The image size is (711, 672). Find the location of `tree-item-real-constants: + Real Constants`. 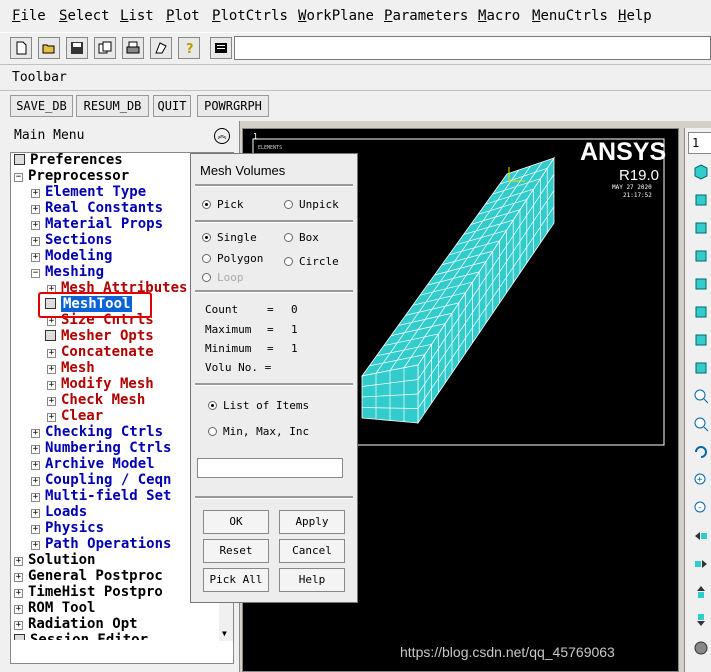

tree-item-real-constants: + Real Constants is located at coordinates (97, 208).